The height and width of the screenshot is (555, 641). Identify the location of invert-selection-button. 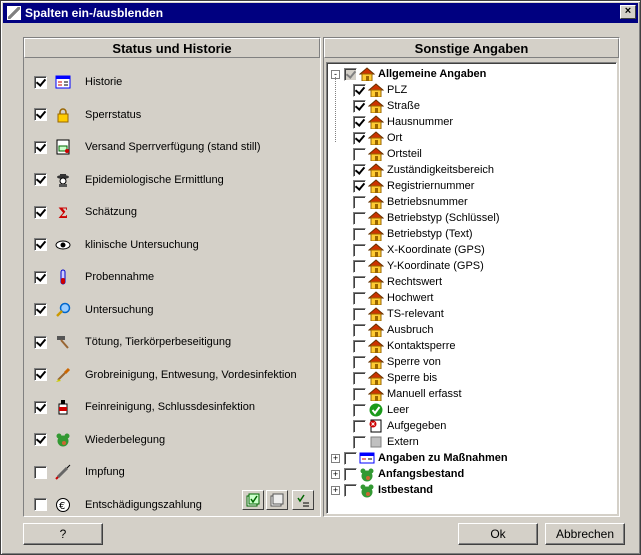
(303, 500).